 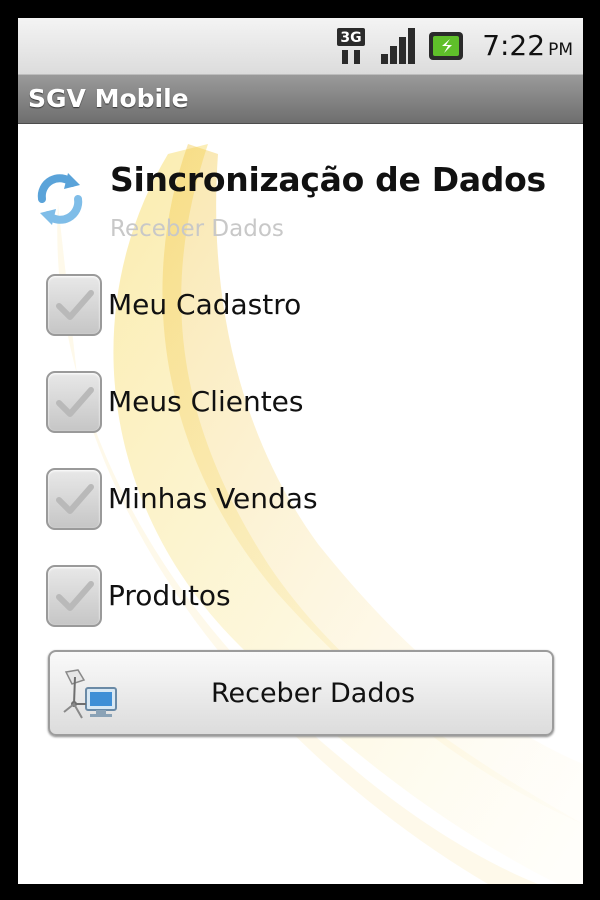 What do you see at coordinates (446, 46) in the screenshot?
I see `battery-icon` at bounding box center [446, 46].